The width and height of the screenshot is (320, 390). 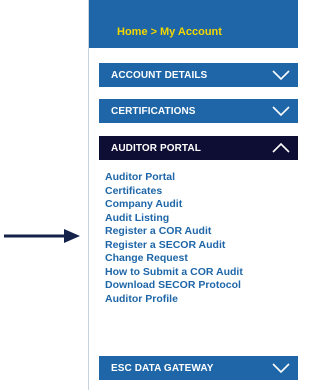 I want to click on link-audit-listing: Audit Listing, so click(x=174, y=219).